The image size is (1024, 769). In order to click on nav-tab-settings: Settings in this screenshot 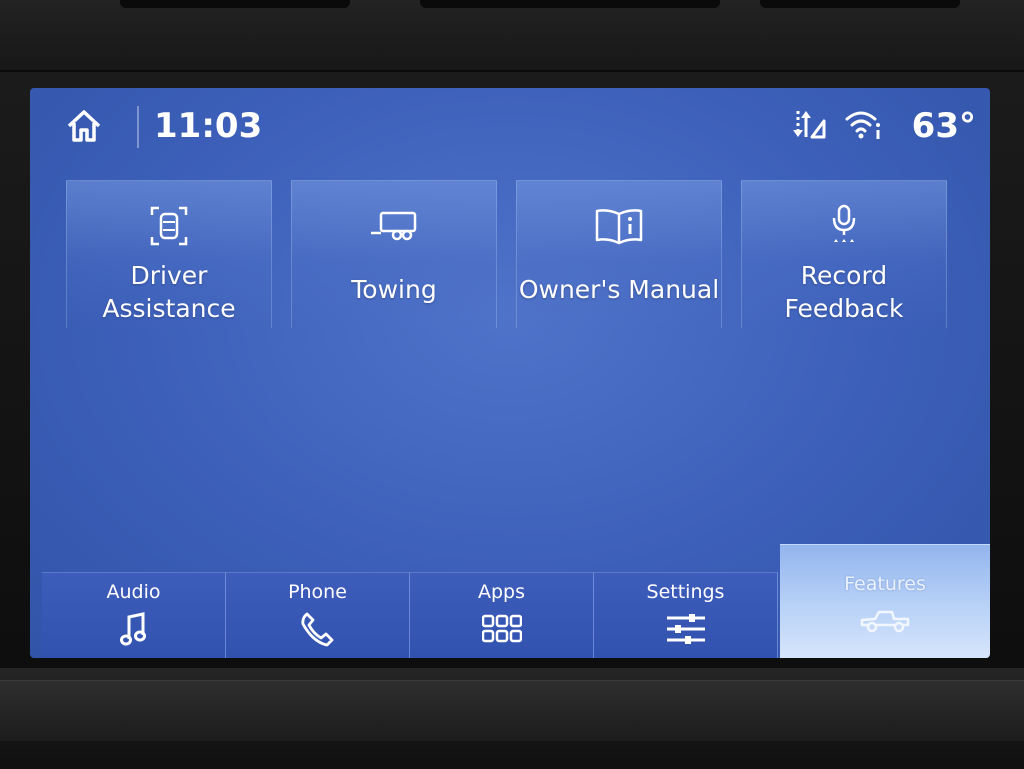, I will do `click(686, 615)`.